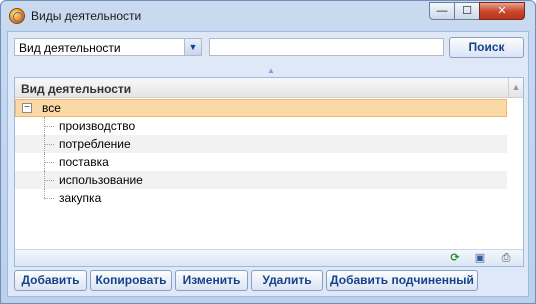  Describe the element at coordinates (480, 258) in the screenshot. I see `floppy-disk-icon: ▣` at that location.